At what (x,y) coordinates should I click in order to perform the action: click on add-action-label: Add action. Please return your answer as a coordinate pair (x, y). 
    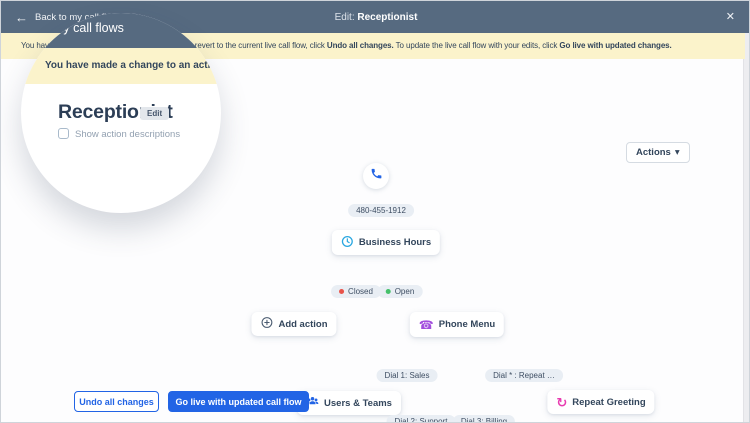
    Looking at the image, I should click on (303, 324).